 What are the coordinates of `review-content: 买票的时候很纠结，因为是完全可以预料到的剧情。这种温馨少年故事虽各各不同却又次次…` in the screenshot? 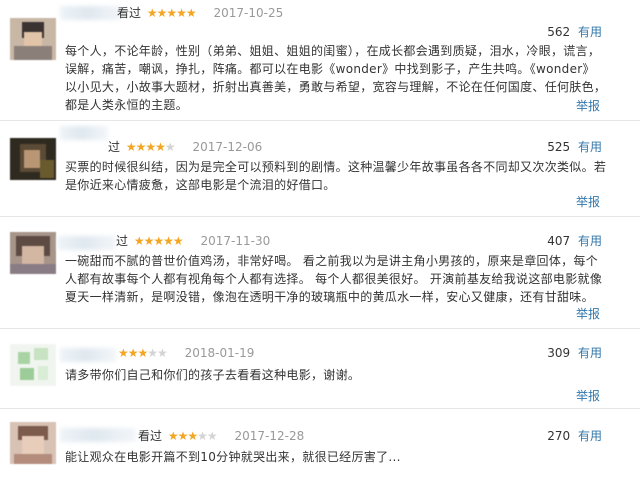 It's located at (336, 176).